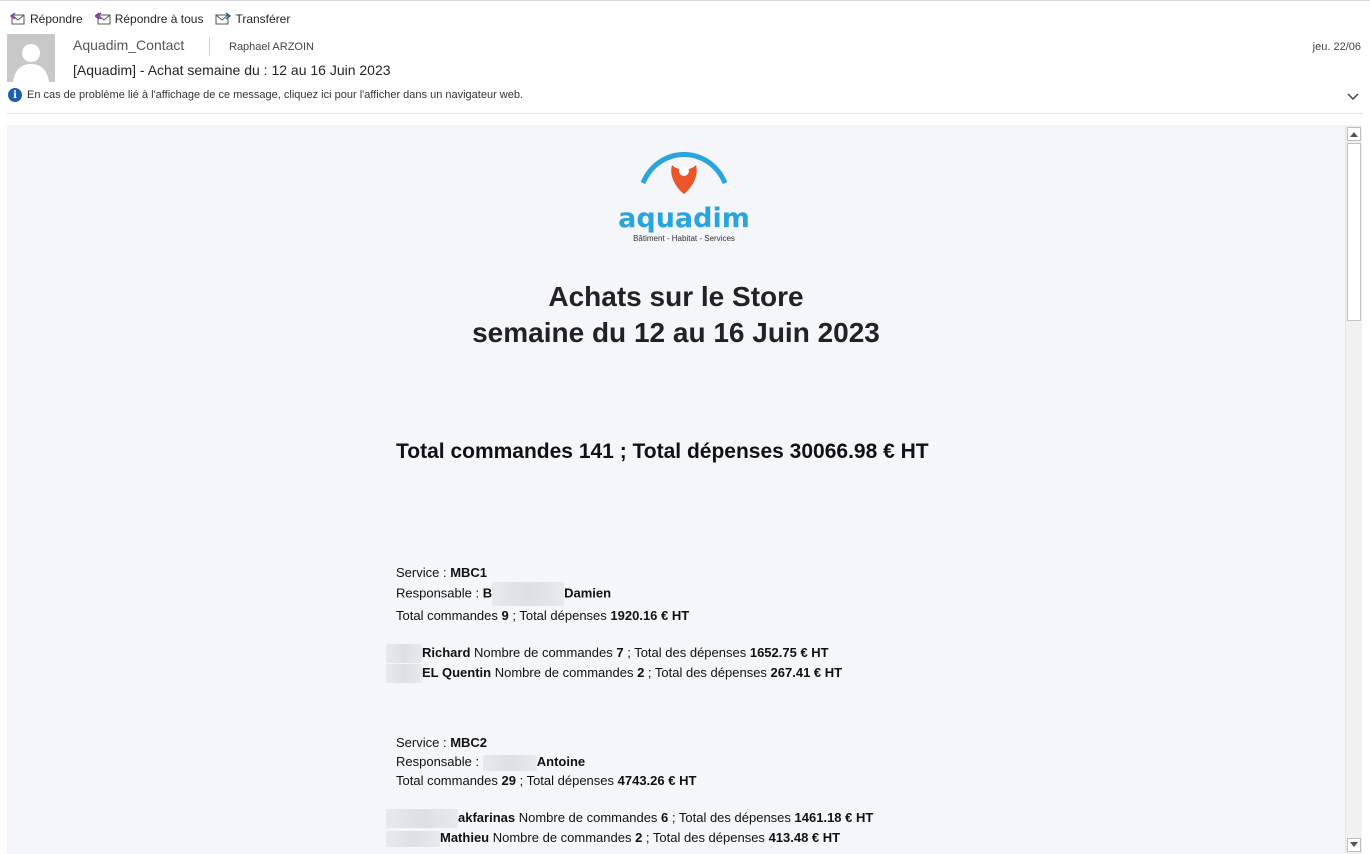 The width and height of the screenshot is (1370, 854). What do you see at coordinates (834, 817) in the screenshot?
I see `spend-value: 1461.18 € HT` at bounding box center [834, 817].